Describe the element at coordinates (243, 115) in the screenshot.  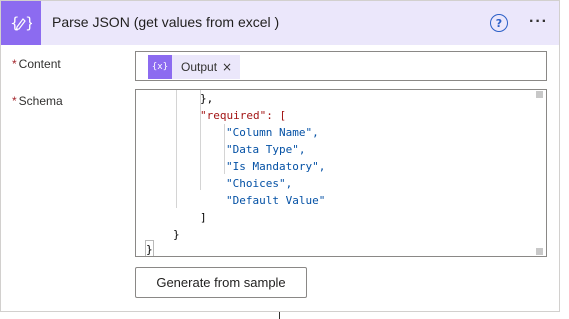
I see `code-line: "required": [` at that location.